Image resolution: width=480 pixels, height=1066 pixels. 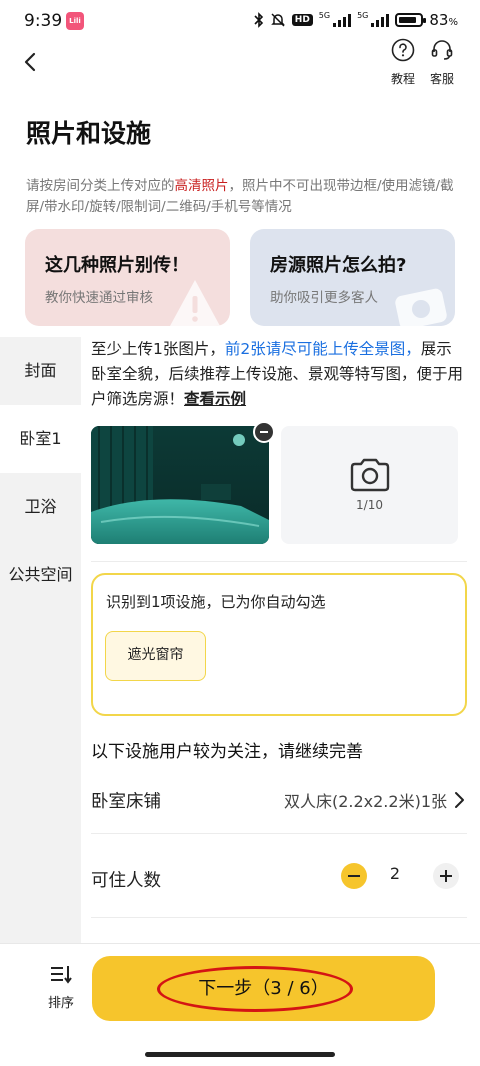 What do you see at coordinates (407, 20) in the screenshot?
I see `battery-level` at bounding box center [407, 20].